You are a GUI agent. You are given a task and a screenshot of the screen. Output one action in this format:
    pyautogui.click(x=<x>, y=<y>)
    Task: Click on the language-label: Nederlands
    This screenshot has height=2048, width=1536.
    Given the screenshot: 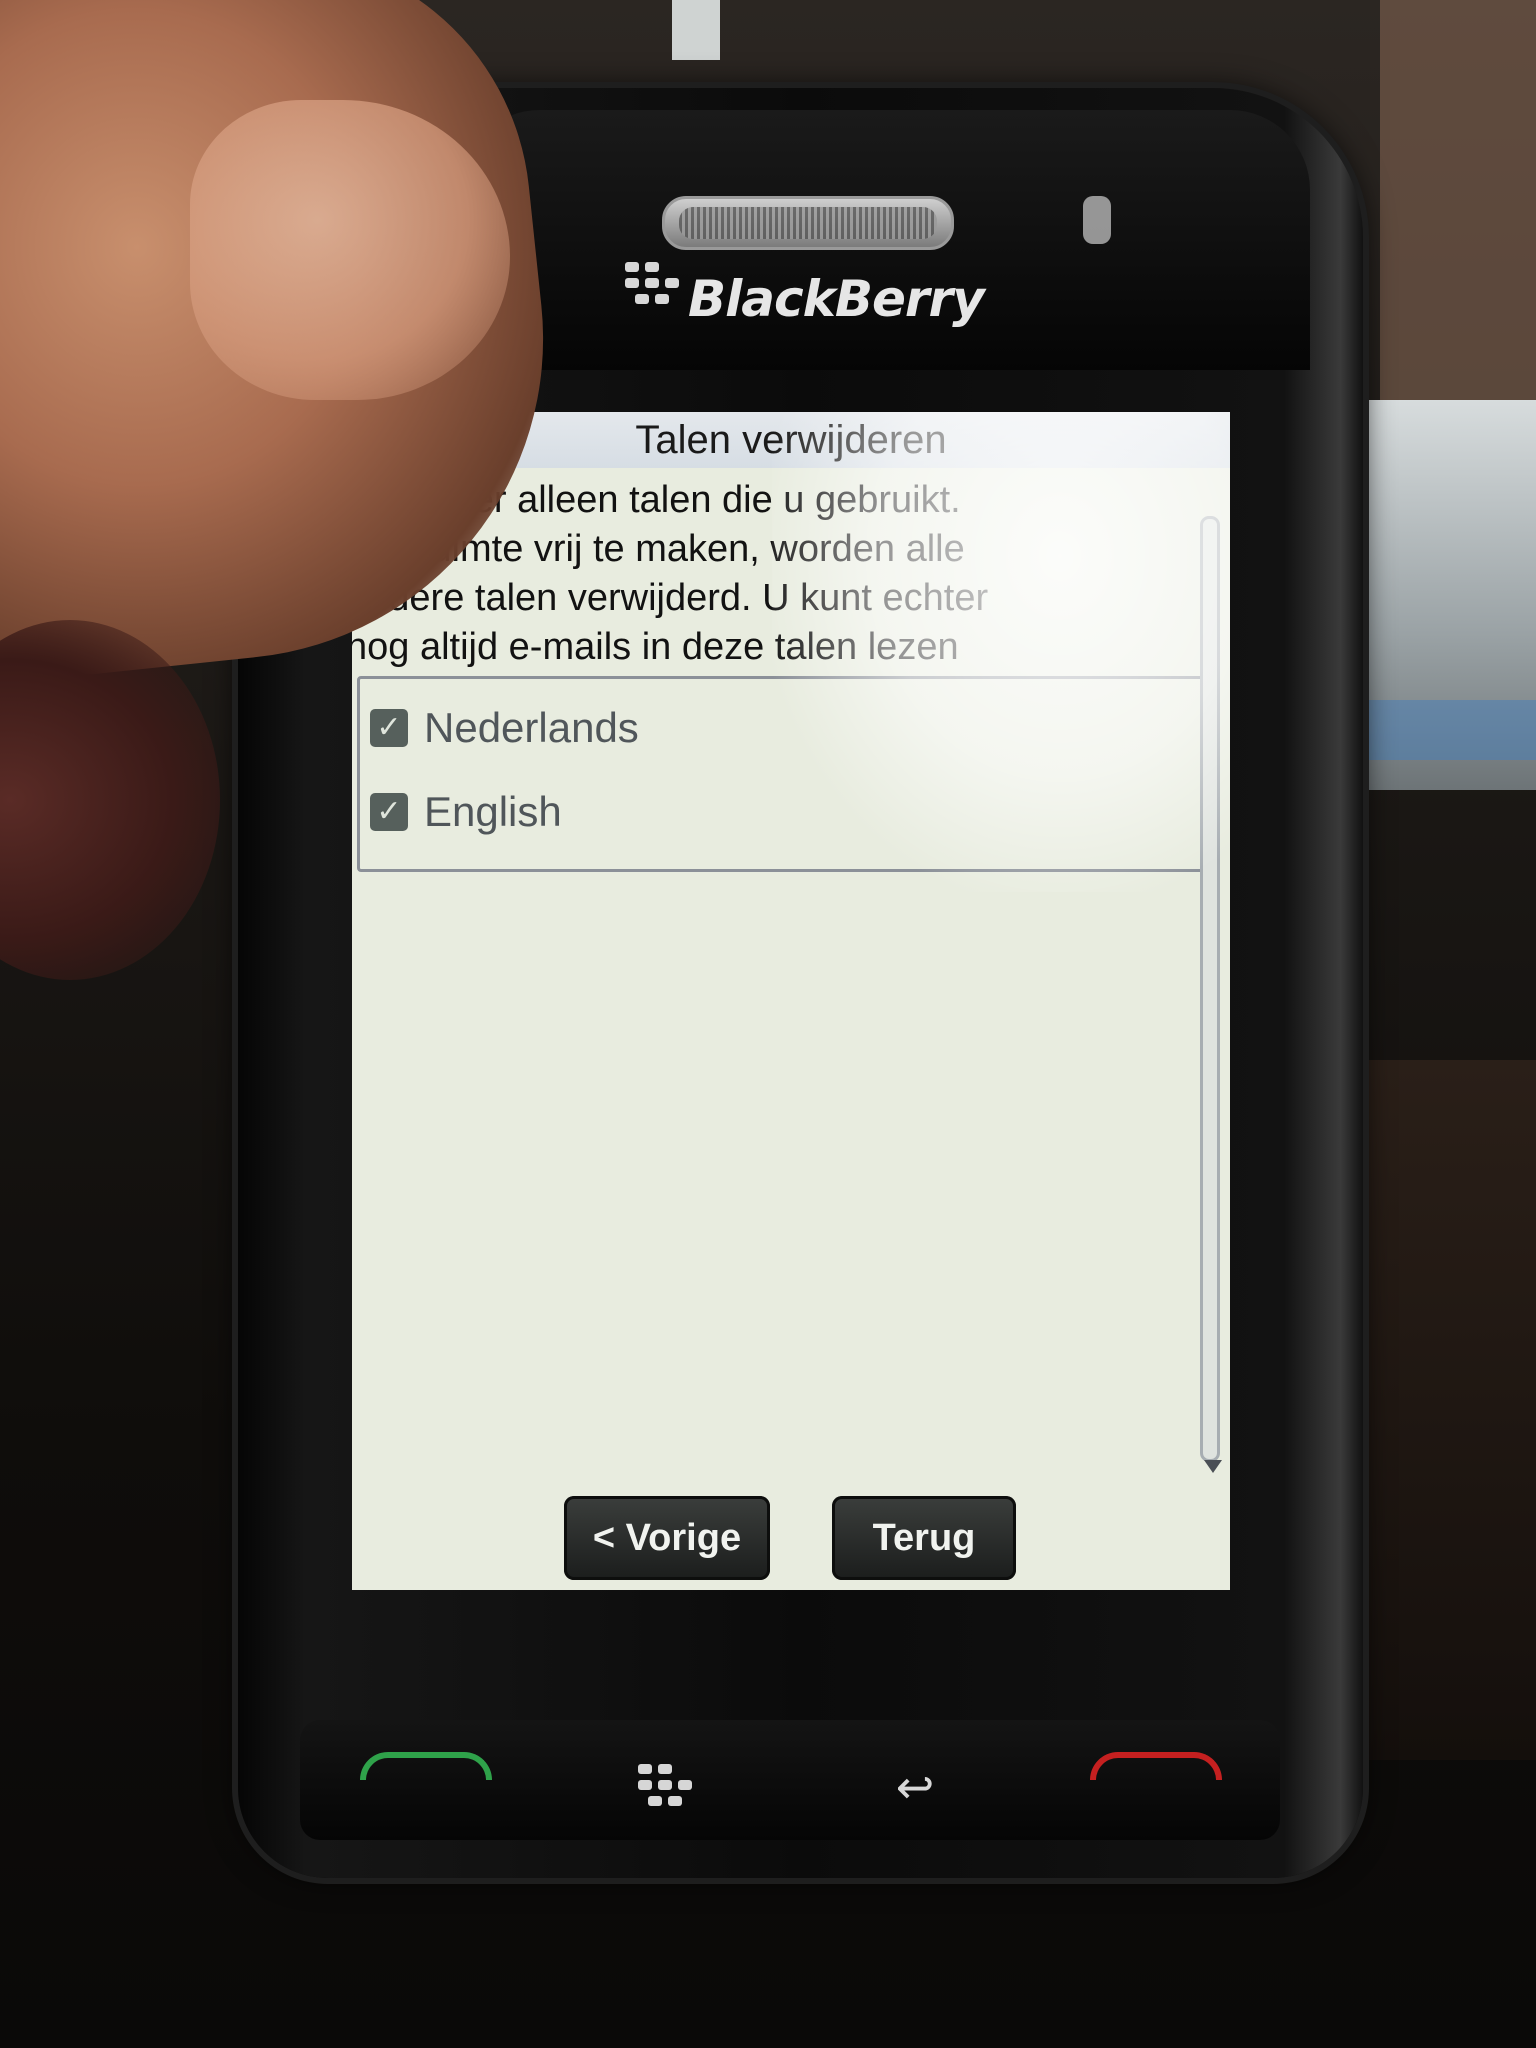 What is the action you would take?
    pyautogui.click(x=531, y=727)
    